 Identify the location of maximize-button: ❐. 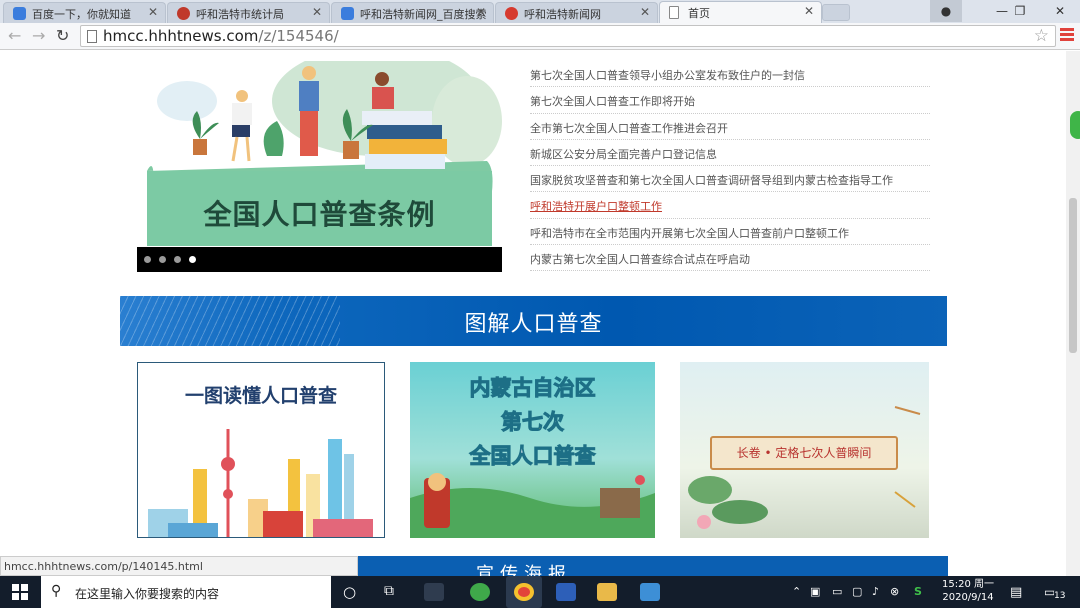
(1020, 11).